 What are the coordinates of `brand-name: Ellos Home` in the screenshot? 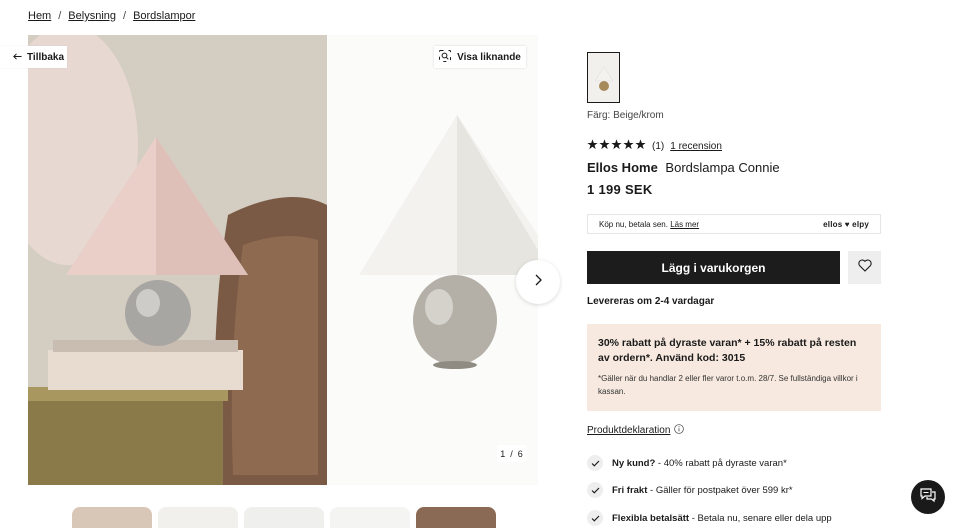 It's located at (622, 167).